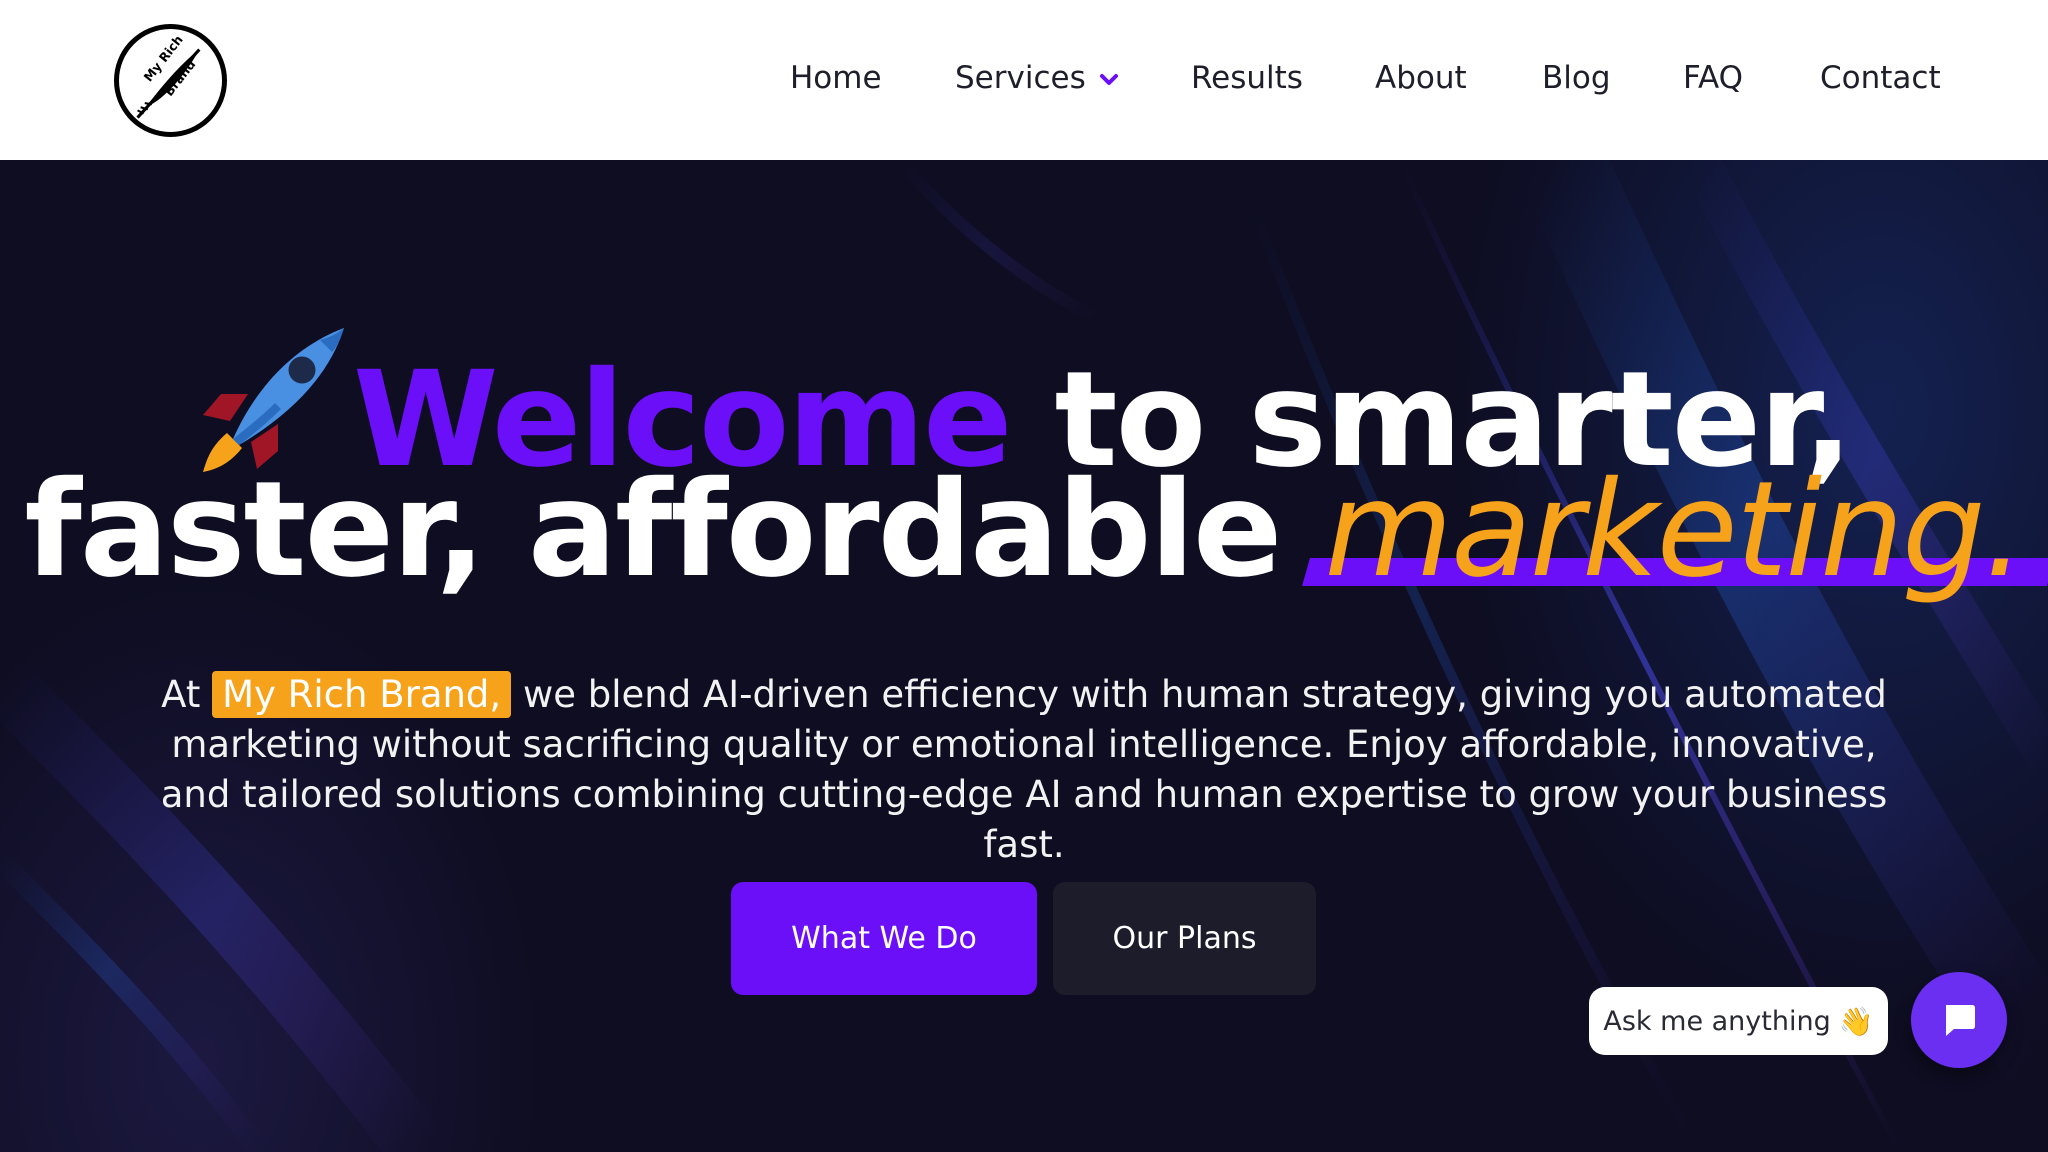 This screenshot has height=1152, width=2048. Describe the element at coordinates (1713, 78) in the screenshot. I see `nav-item-faq: FAQ` at that location.